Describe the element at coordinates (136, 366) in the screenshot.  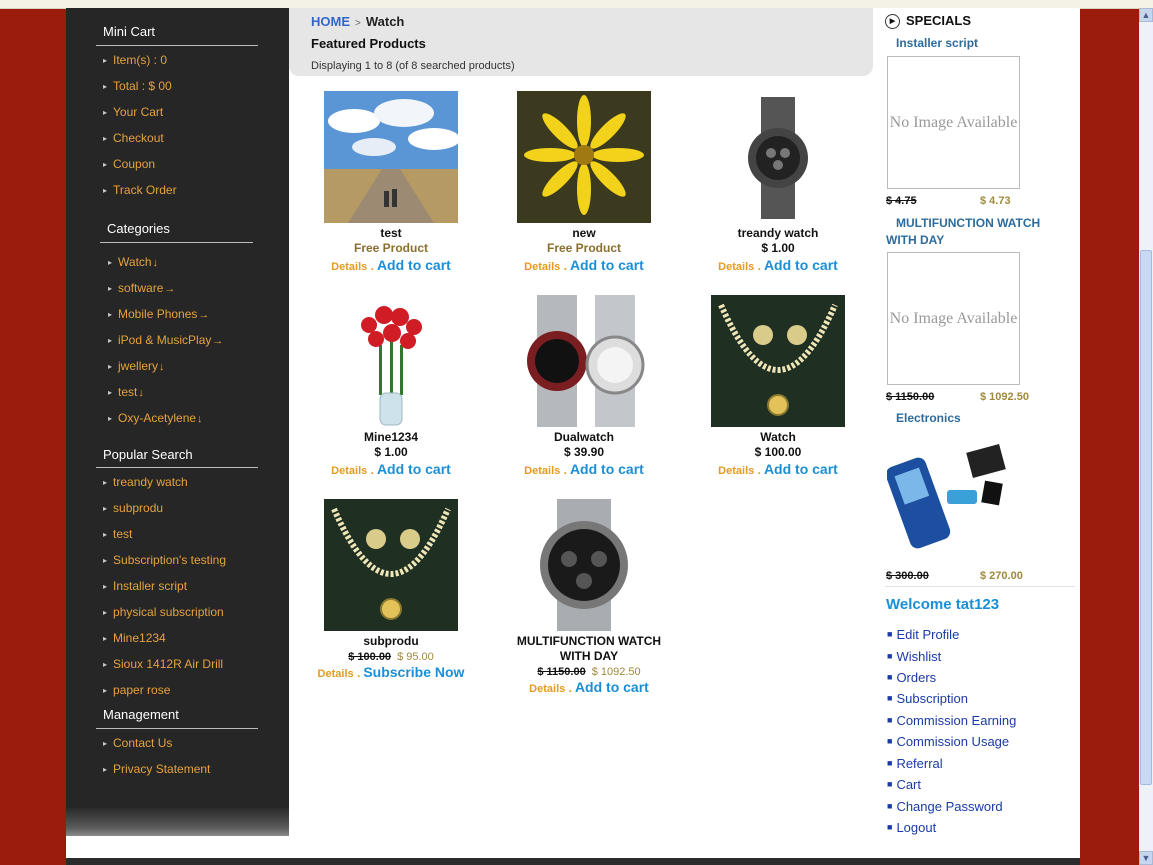
I see `category-item-jwellery: ▸ jwellery↓` at that location.